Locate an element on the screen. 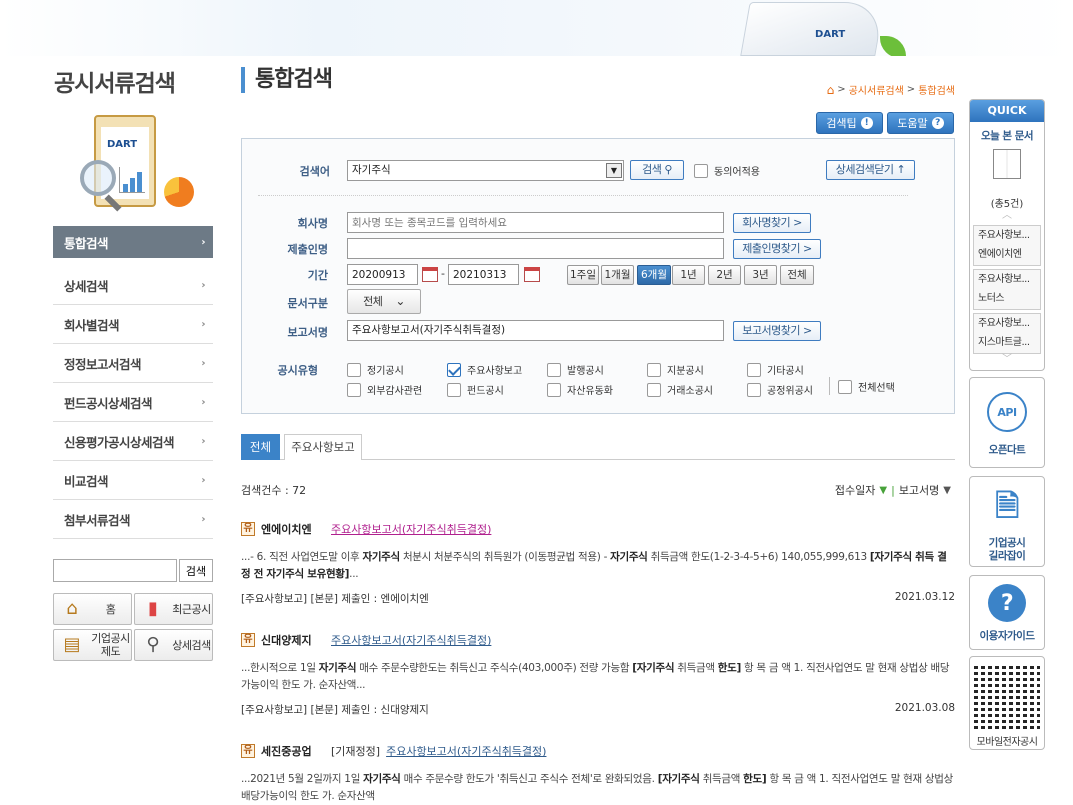 Image resolution: width=1073 pixels, height=805 pixels. period-button: 1년 is located at coordinates (688, 275).